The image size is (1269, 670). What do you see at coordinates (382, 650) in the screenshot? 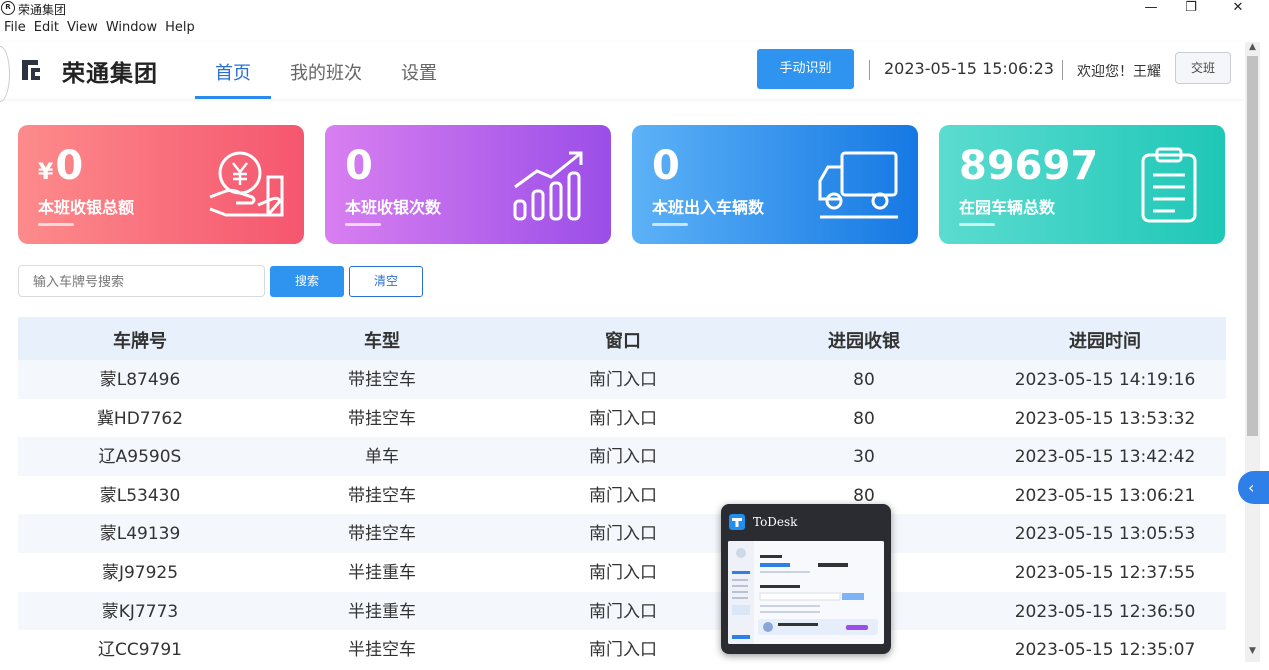
I see `cell-type: 半挂空车` at bounding box center [382, 650].